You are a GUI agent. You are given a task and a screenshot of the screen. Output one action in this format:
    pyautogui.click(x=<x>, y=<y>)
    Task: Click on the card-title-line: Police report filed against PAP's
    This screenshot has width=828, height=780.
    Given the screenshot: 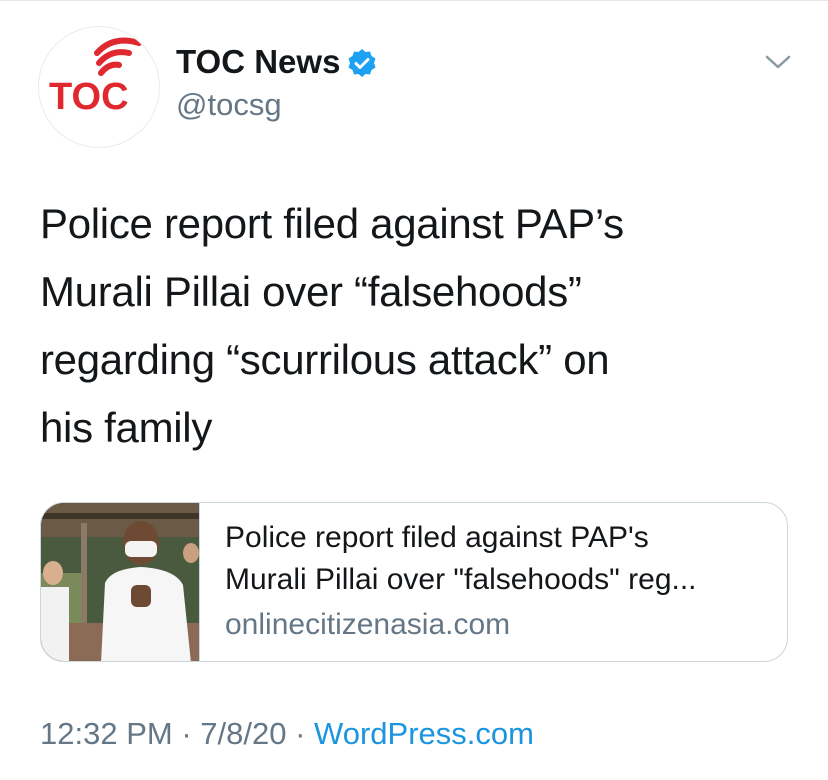 What is the action you would take?
    pyautogui.click(x=437, y=537)
    